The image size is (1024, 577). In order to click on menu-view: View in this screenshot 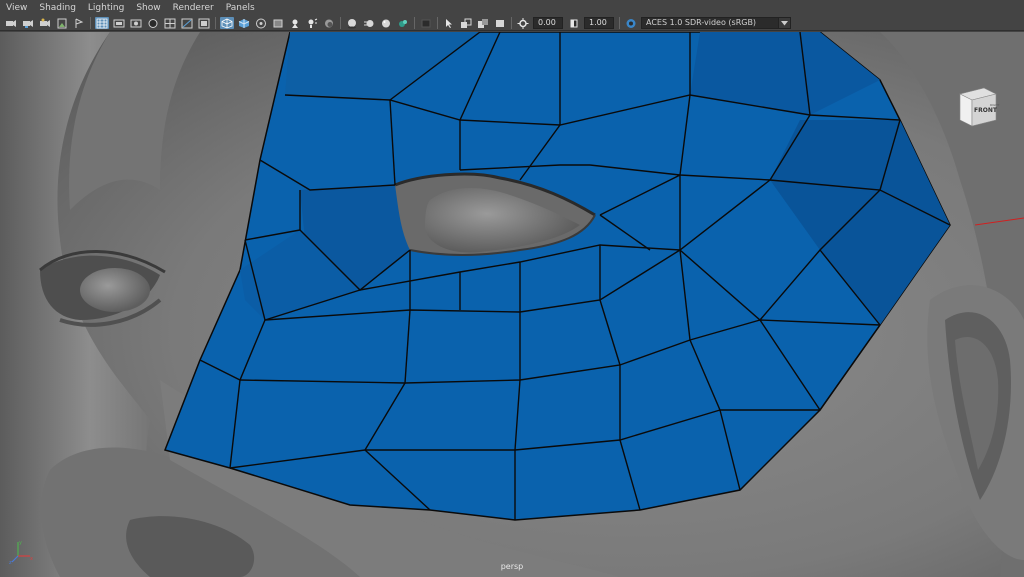, I will do `click(16, 8)`.